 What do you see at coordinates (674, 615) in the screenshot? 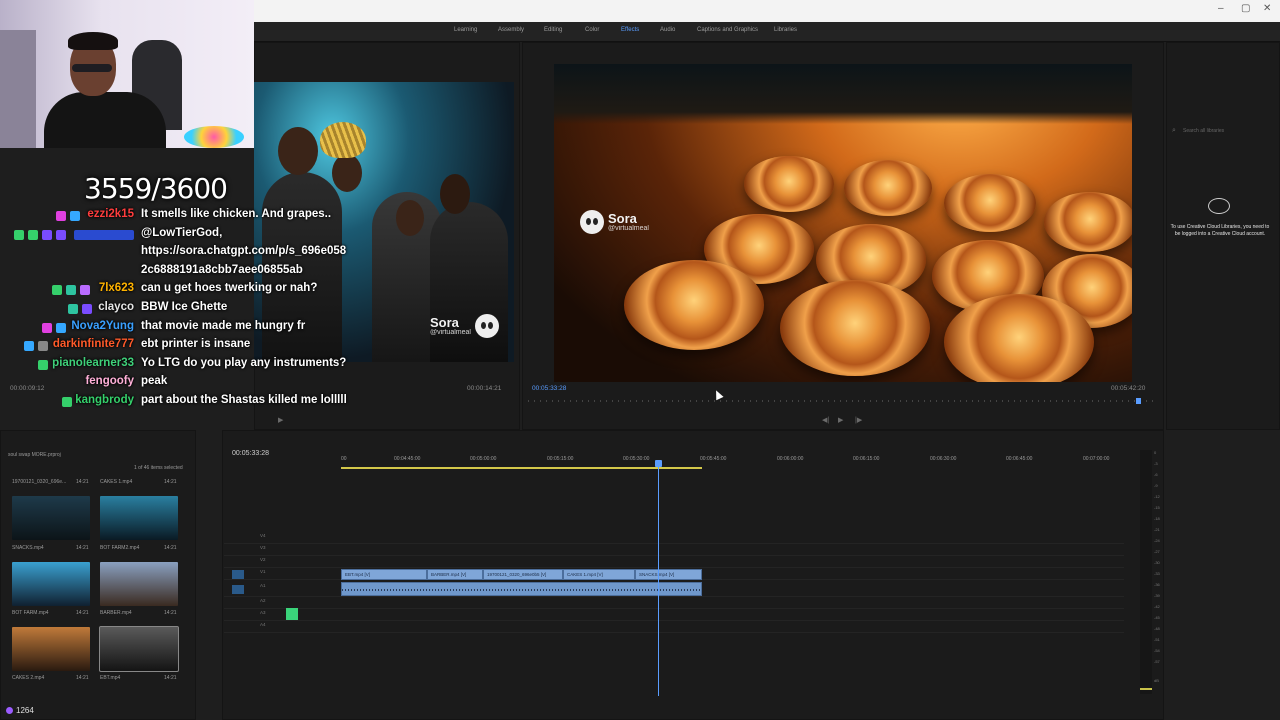
I see `track-a3: A3` at bounding box center [674, 615].